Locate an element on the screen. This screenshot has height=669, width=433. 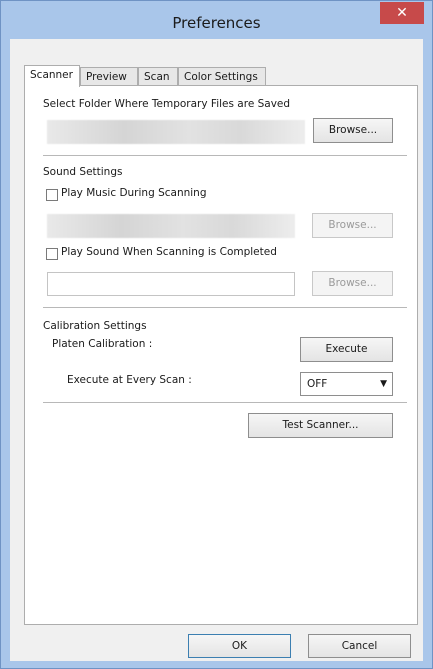
tab-color-settings: Color Settings is located at coordinates (222, 76).